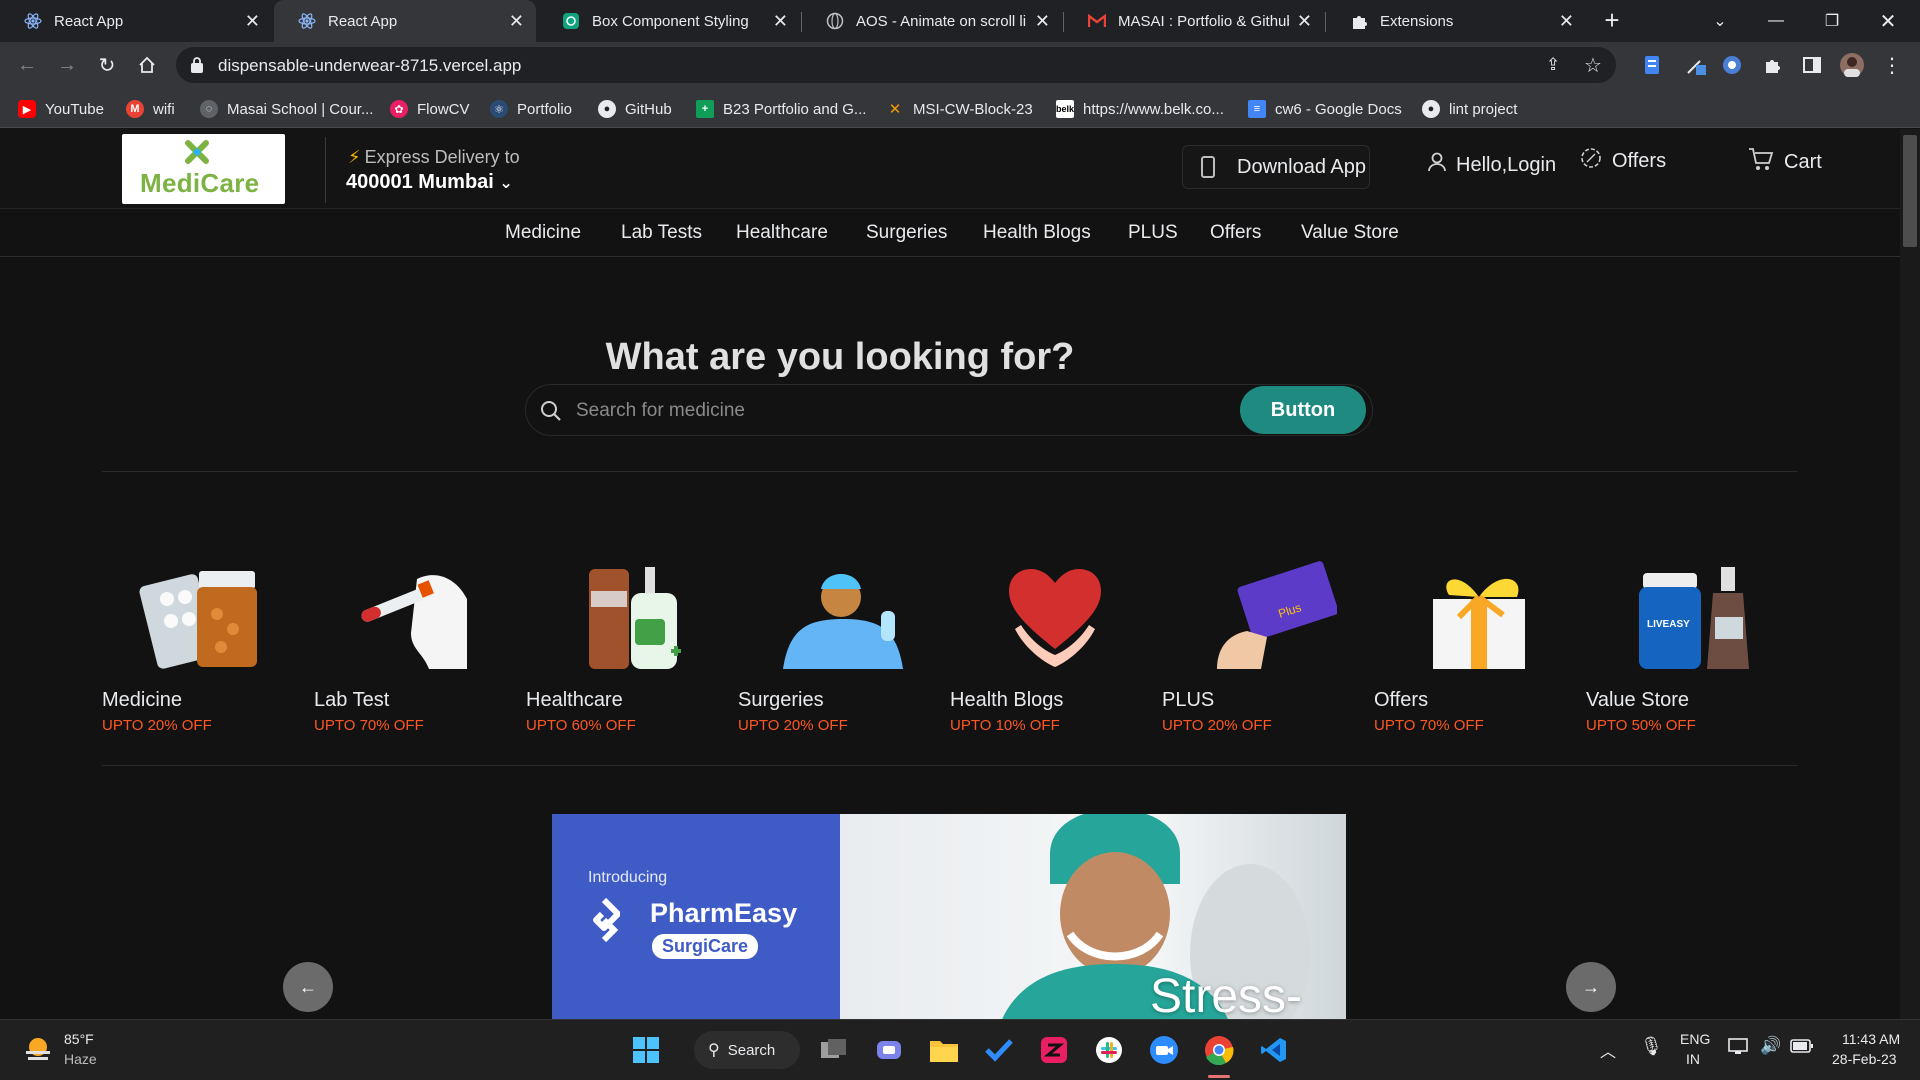 The width and height of the screenshot is (1920, 1080). What do you see at coordinates (834, 1050) in the screenshot?
I see `task-view-icon` at bounding box center [834, 1050].